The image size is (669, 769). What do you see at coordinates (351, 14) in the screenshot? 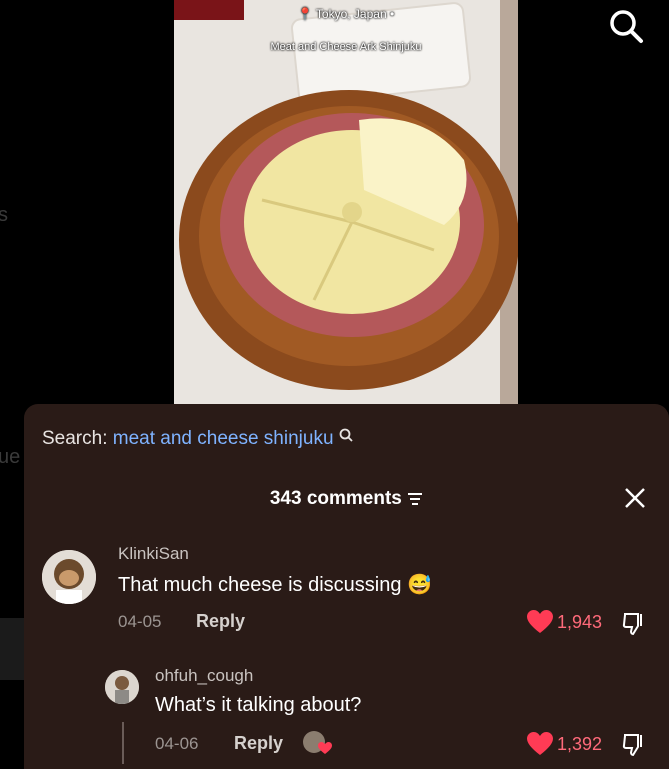
I see `location-text: Tokyo, Japan` at bounding box center [351, 14].